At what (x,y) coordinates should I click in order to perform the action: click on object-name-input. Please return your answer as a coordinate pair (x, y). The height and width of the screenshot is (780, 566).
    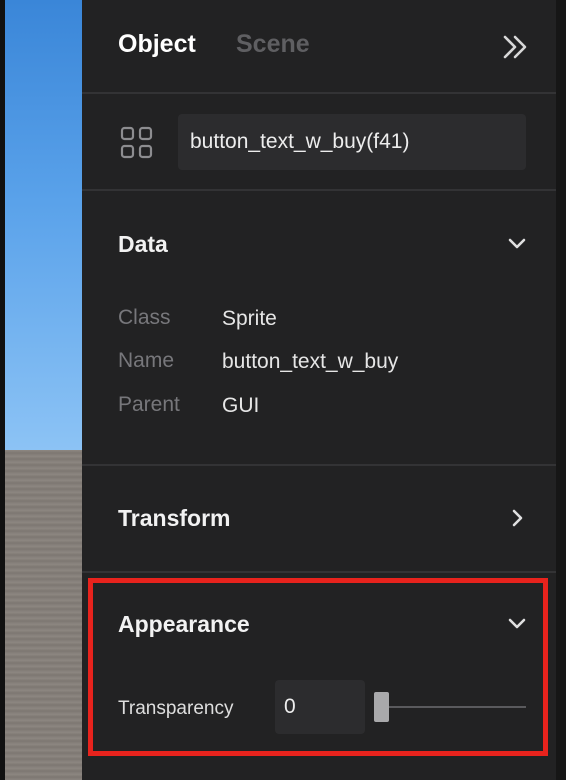
    Looking at the image, I should click on (352, 142).